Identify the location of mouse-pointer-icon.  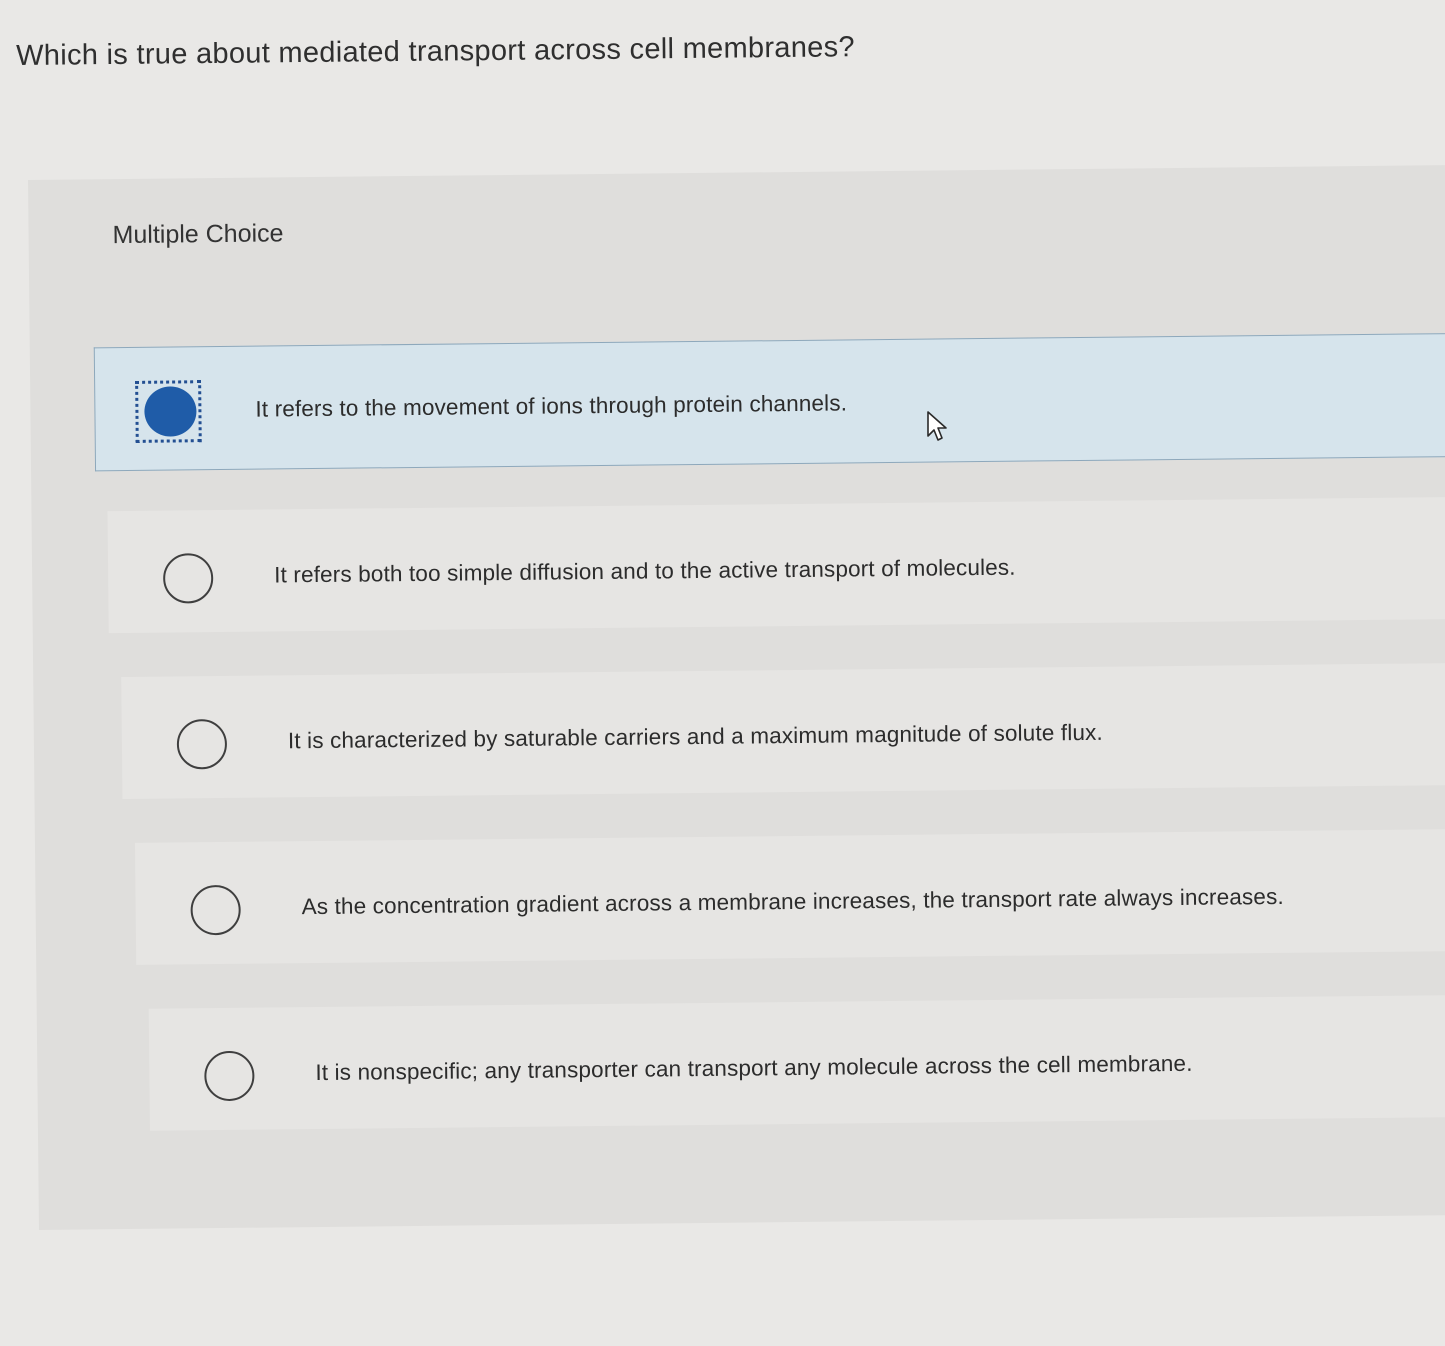
(937, 426).